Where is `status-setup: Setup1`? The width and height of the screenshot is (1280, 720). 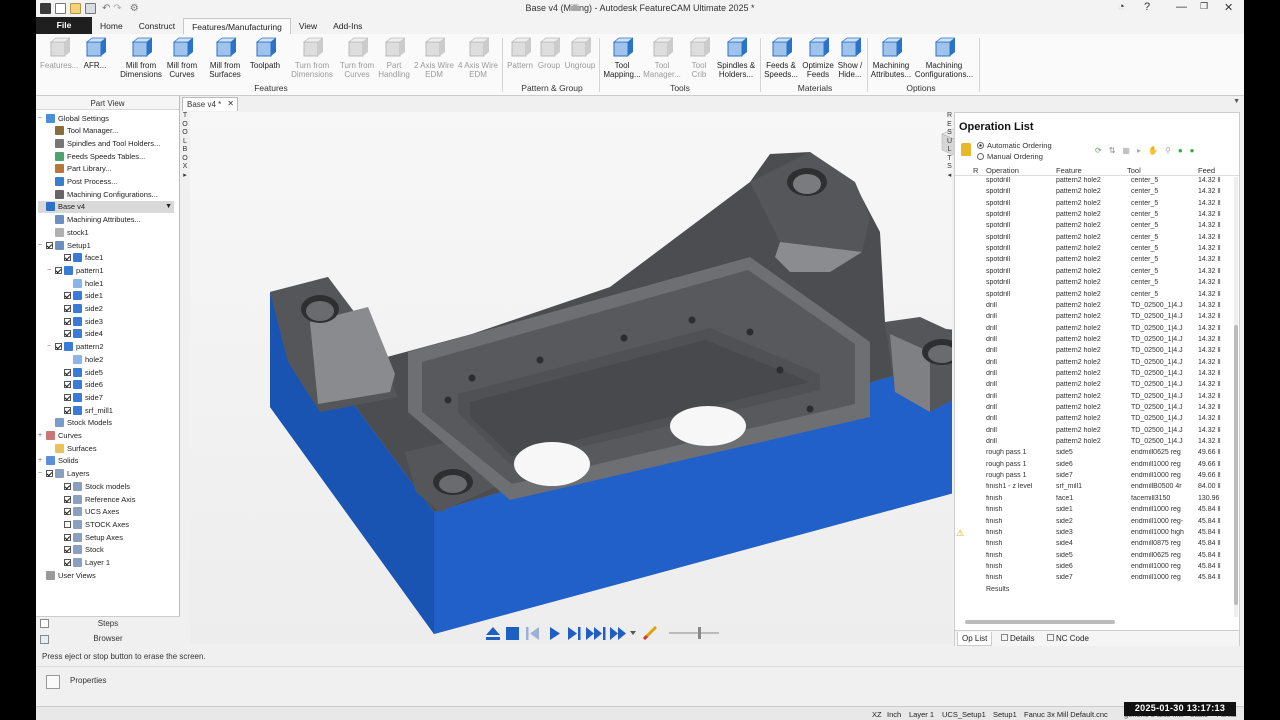
status-setup: Setup1 is located at coordinates (1005, 714).